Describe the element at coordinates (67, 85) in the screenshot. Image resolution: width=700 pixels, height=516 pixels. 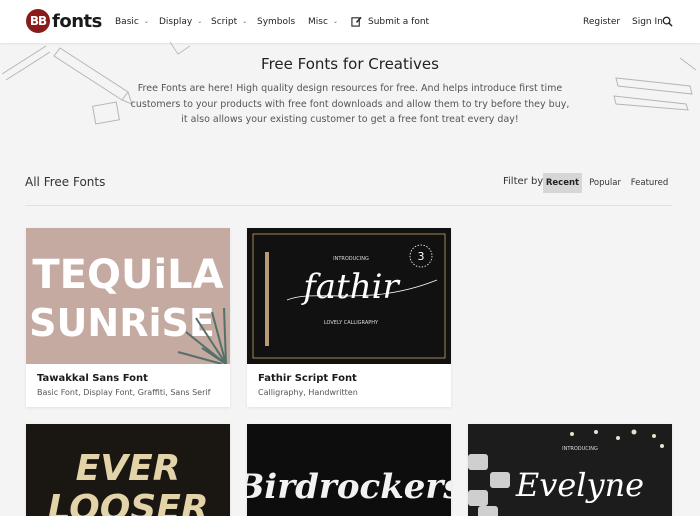
I see `pencil-doodle-left` at that location.